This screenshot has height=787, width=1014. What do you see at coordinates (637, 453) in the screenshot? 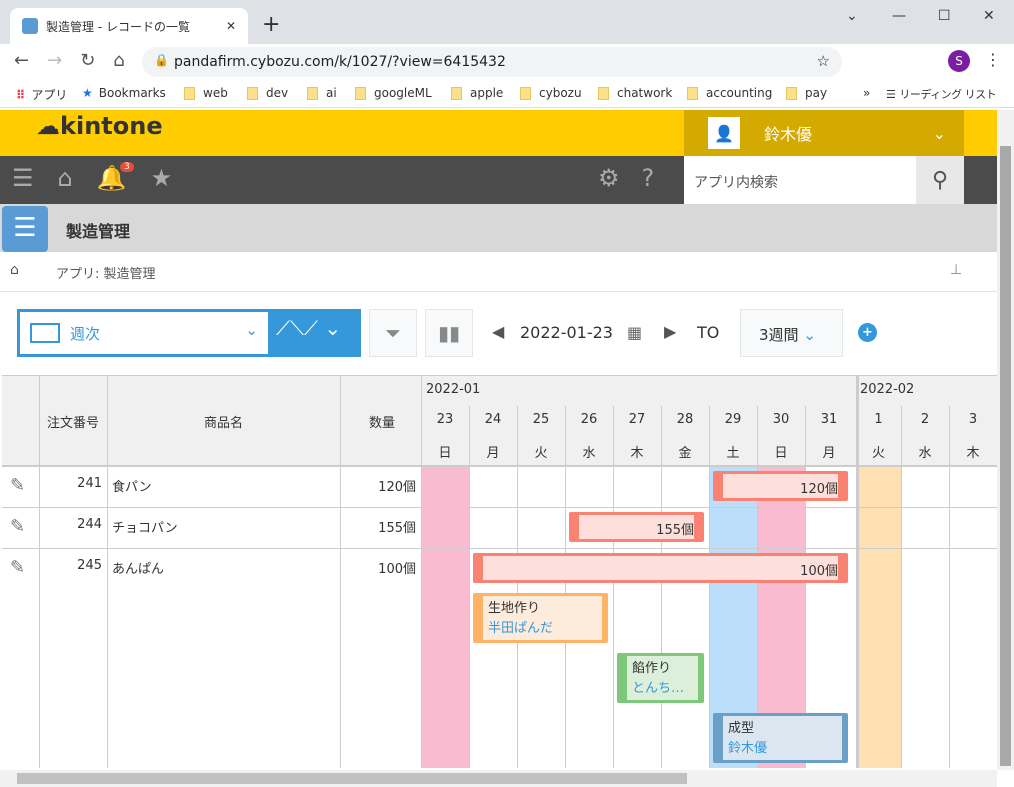
I see `day-weekday: 木` at bounding box center [637, 453].